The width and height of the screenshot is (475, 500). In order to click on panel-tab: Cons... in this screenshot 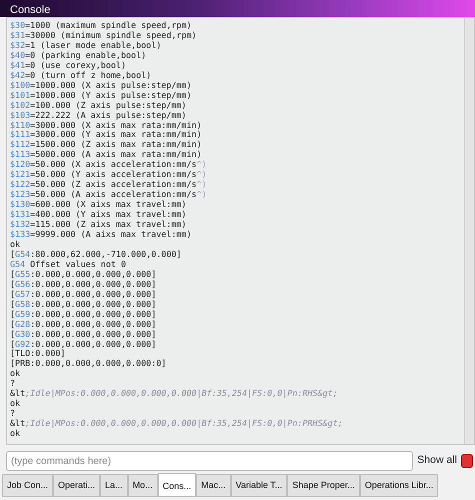, I will do `click(177, 485)`.